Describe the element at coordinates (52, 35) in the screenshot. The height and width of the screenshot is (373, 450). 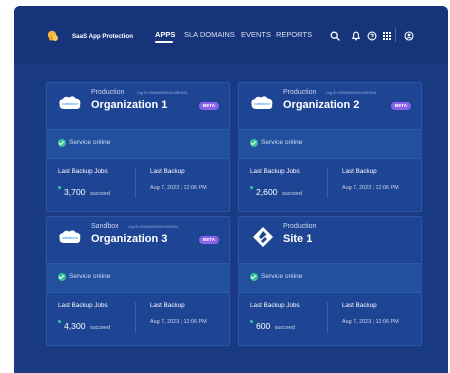
I see `app-logo-icon` at that location.